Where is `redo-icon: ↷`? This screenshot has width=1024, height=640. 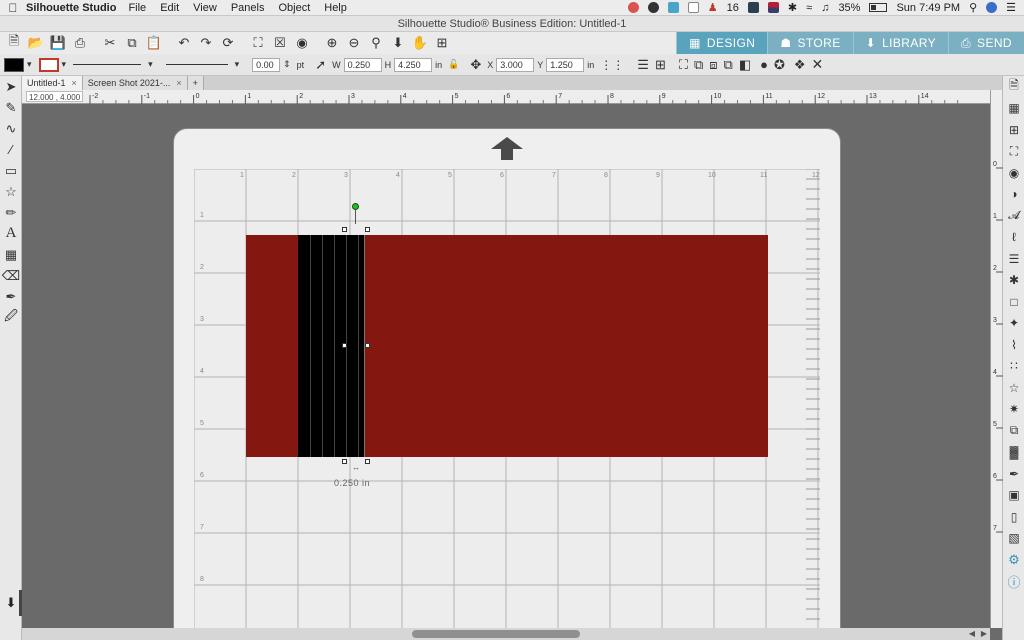
redo-icon: ↷ is located at coordinates (206, 43).